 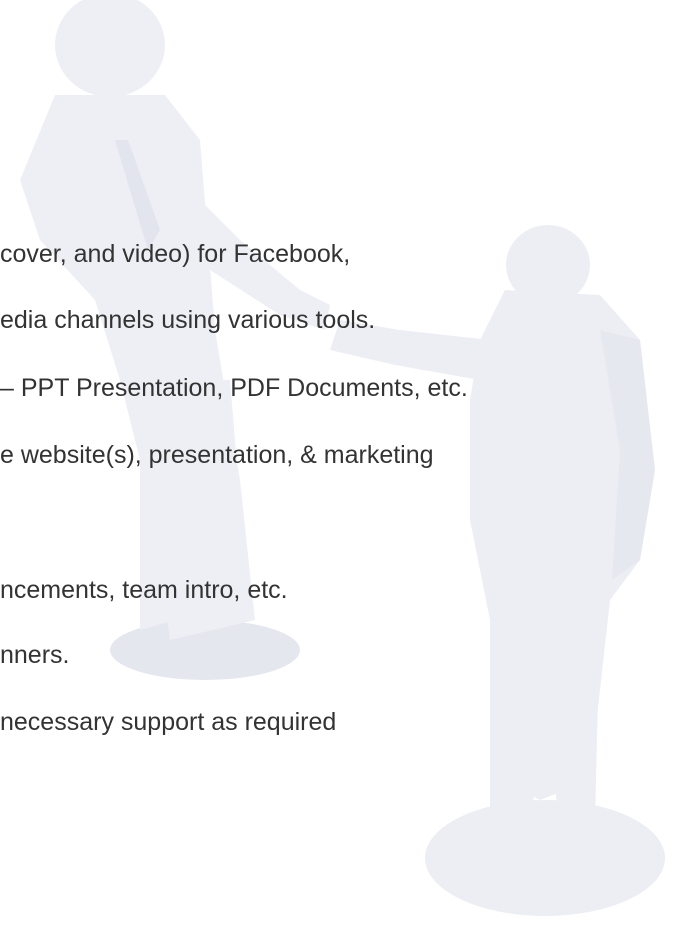 What do you see at coordinates (188, 320) in the screenshot?
I see `responsibility-line-2: edia channels using various tools.` at bounding box center [188, 320].